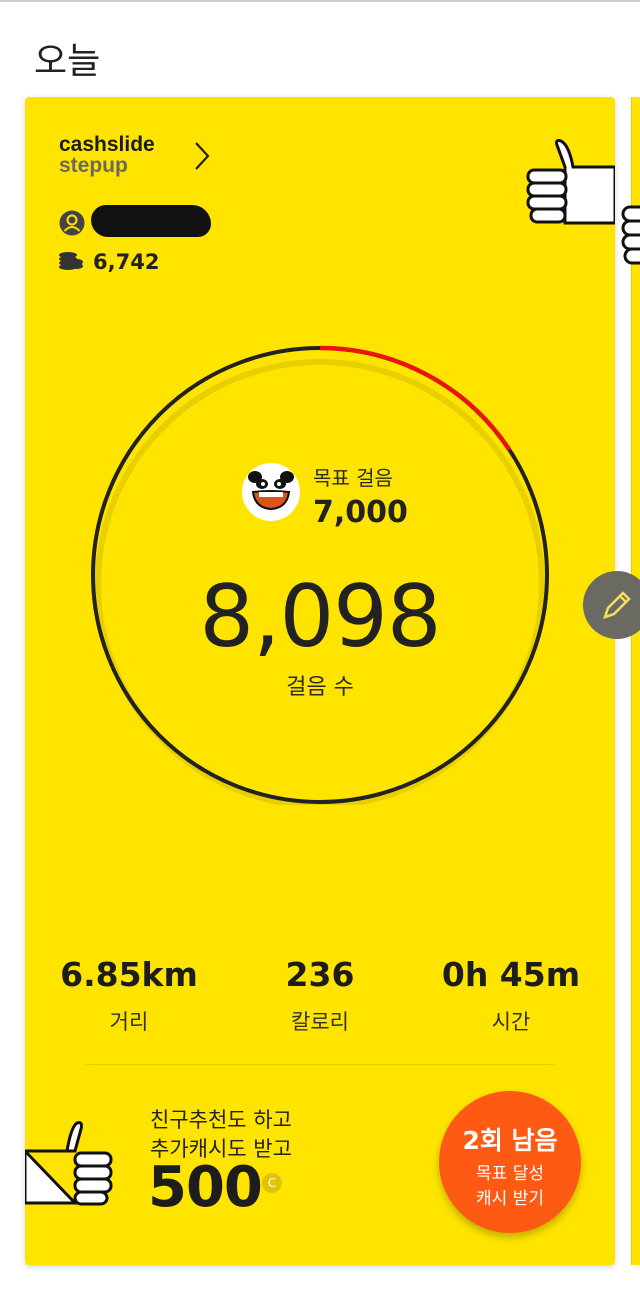 This screenshot has height=1299, width=640. Describe the element at coordinates (511, 995) in the screenshot. I see `stat-time: 0h 45m 시간` at that location.